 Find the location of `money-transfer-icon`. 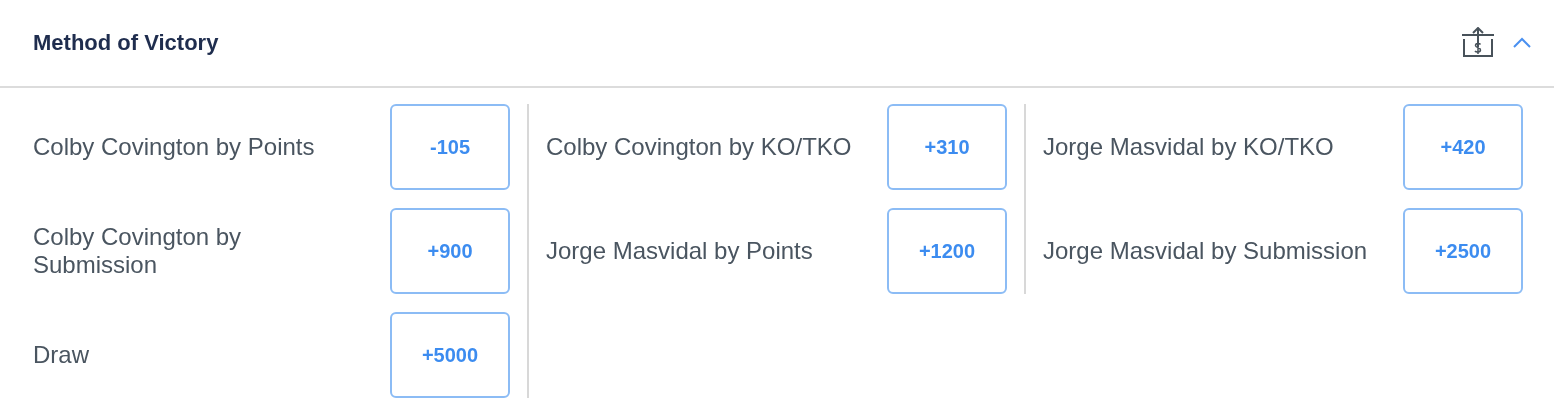

money-transfer-icon is located at coordinates (1478, 43).